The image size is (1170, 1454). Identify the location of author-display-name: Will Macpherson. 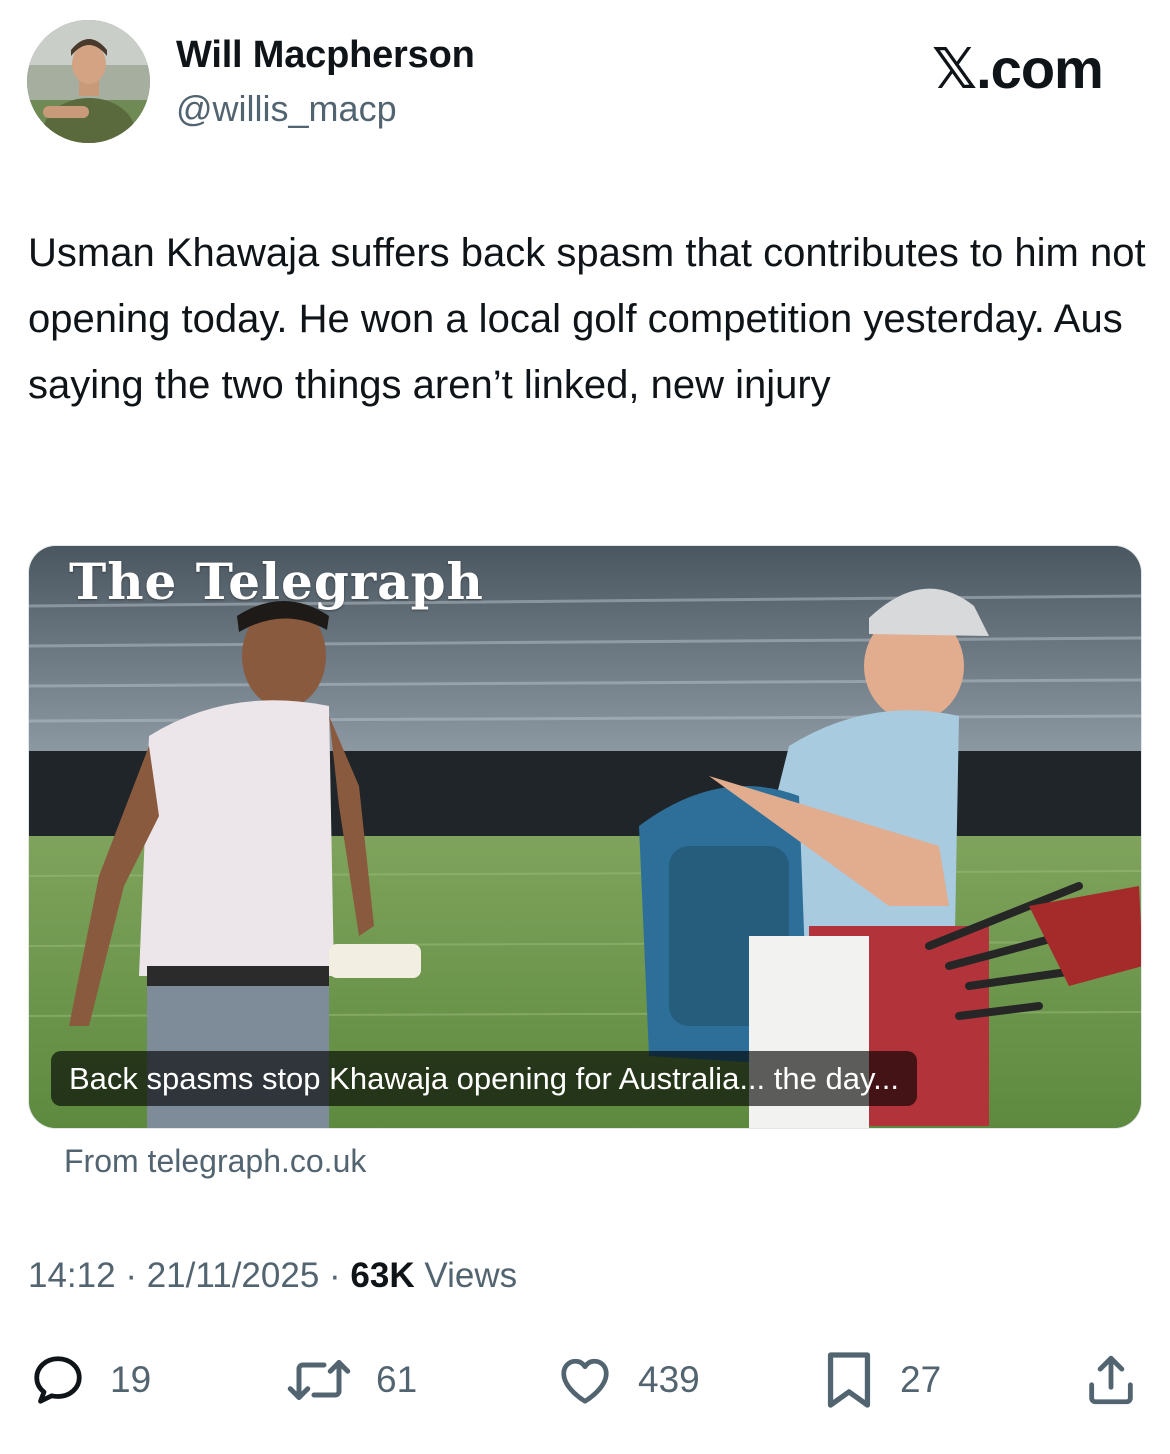
(325, 55).